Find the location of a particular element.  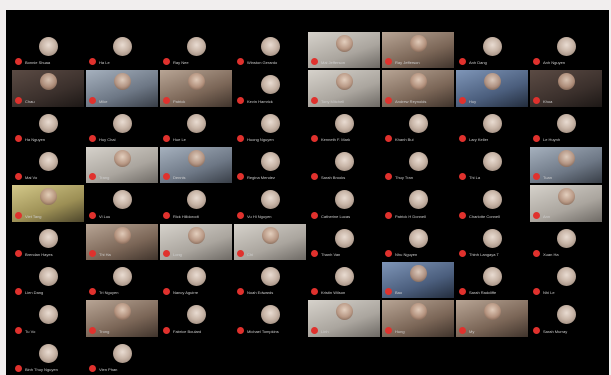

participant-tile: Mai Vo is located at coordinates (48, 165).